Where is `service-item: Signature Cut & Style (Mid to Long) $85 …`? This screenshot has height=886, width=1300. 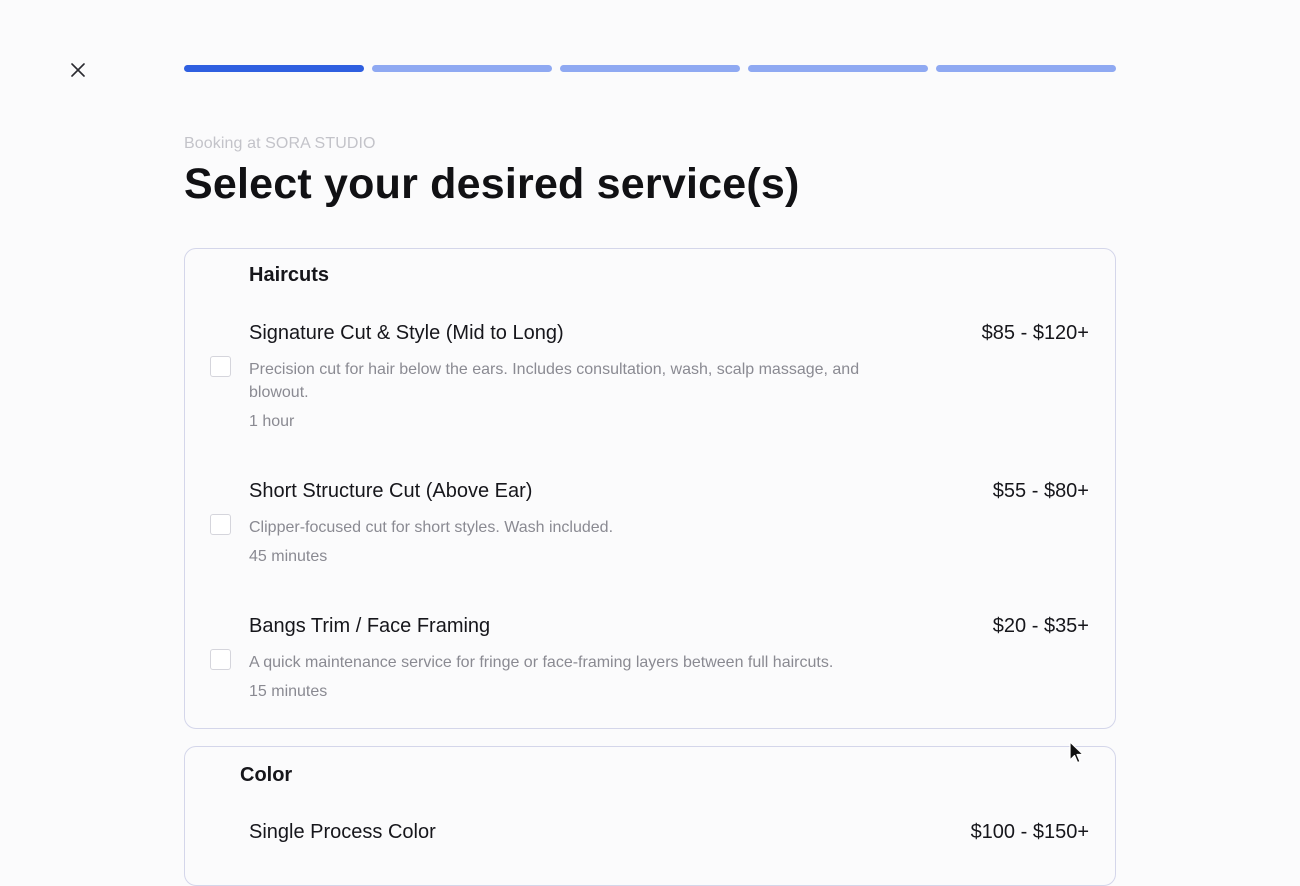 service-item: Signature Cut & Style (Mid to Long) $85 … is located at coordinates (650, 382).